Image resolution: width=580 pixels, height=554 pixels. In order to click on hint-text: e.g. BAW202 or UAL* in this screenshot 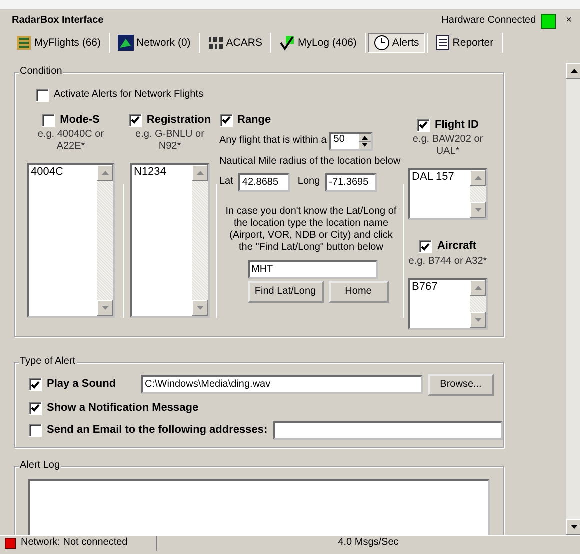, I will do `click(448, 146)`.